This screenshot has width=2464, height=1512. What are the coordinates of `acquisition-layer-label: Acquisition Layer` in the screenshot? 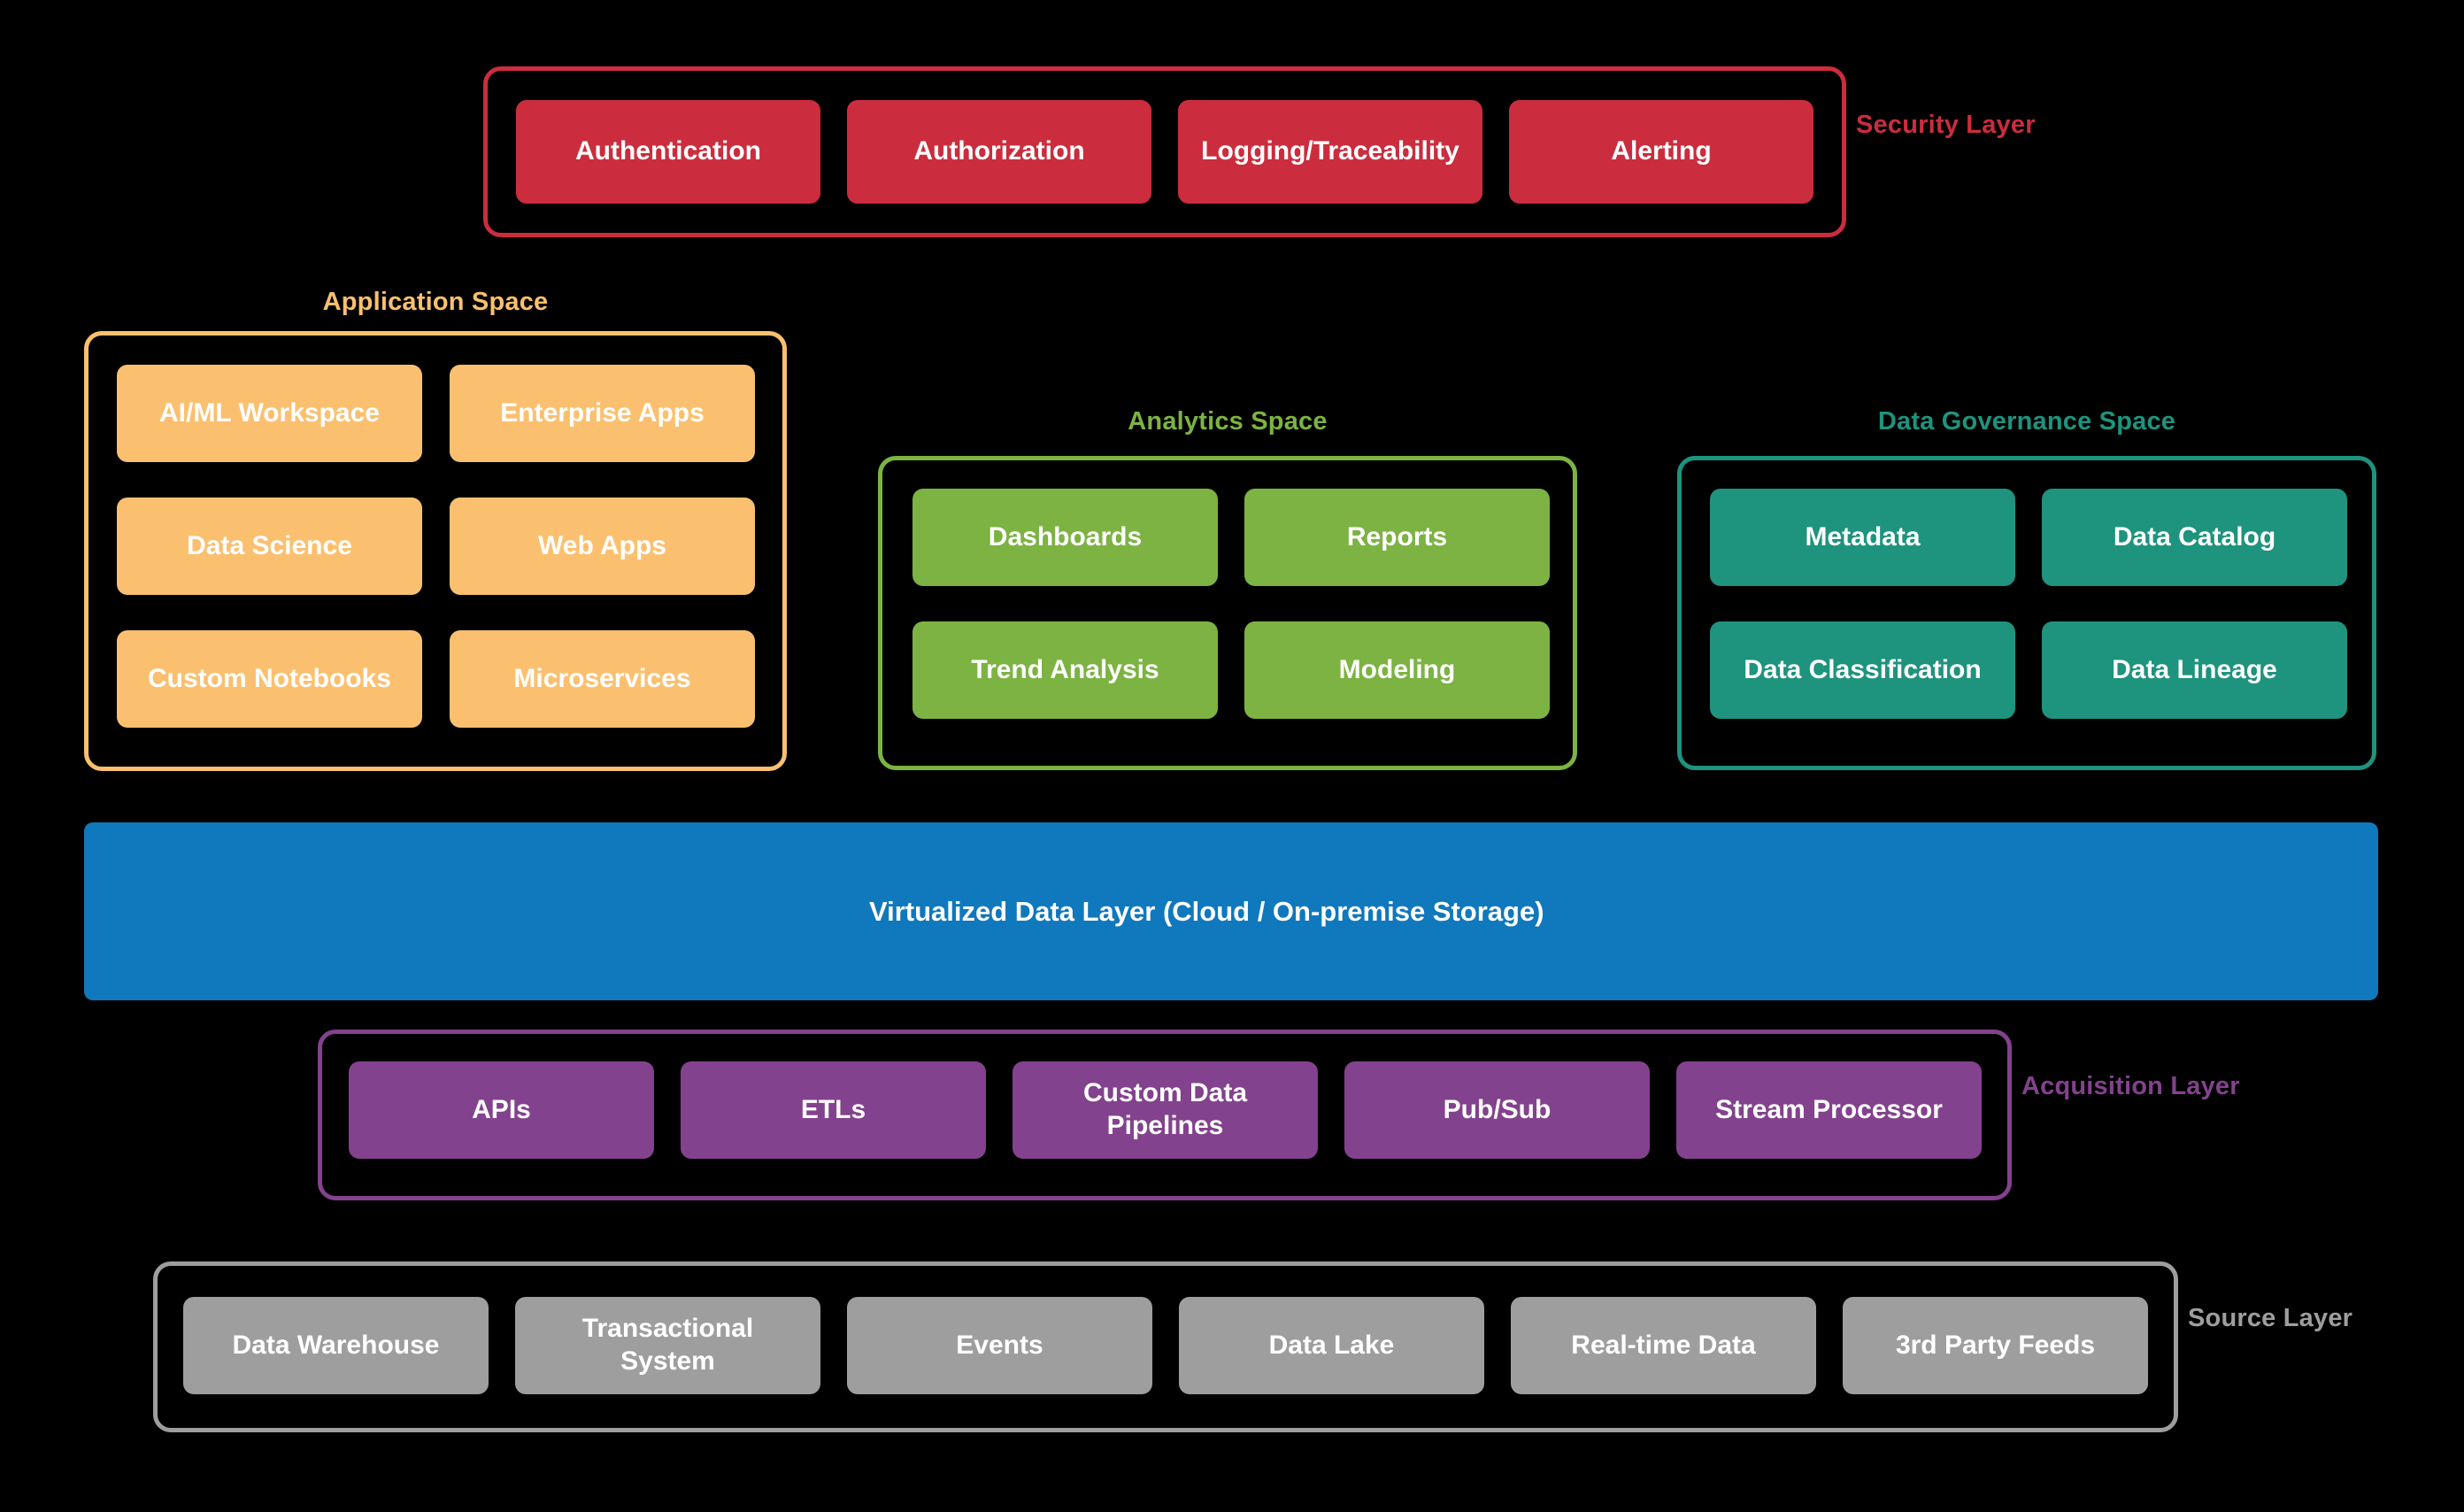 It's located at (2130, 1086).